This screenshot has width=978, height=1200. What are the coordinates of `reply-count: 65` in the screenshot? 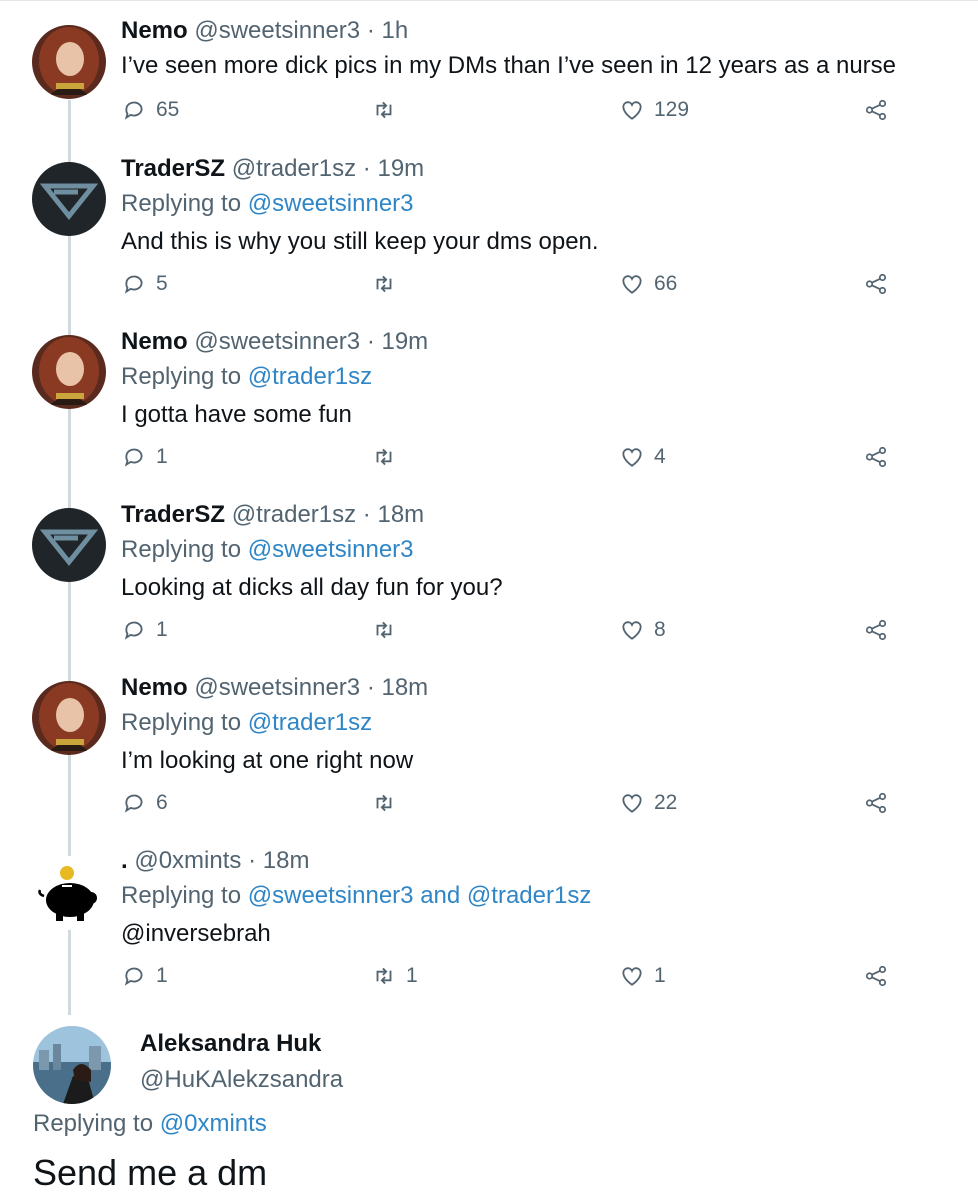 It's located at (168, 109).